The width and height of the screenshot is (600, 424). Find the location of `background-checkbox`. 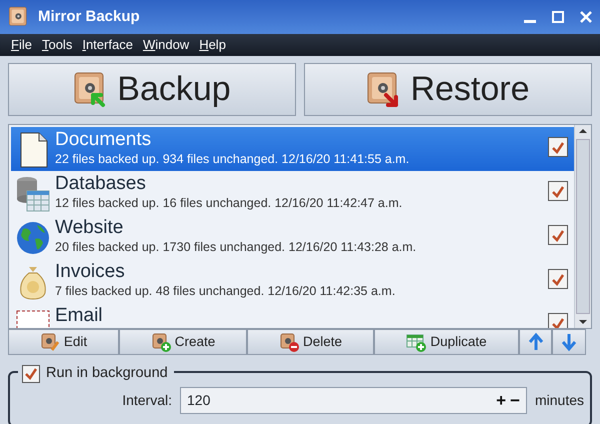

background-checkbox is located at coordinates (31, 373).